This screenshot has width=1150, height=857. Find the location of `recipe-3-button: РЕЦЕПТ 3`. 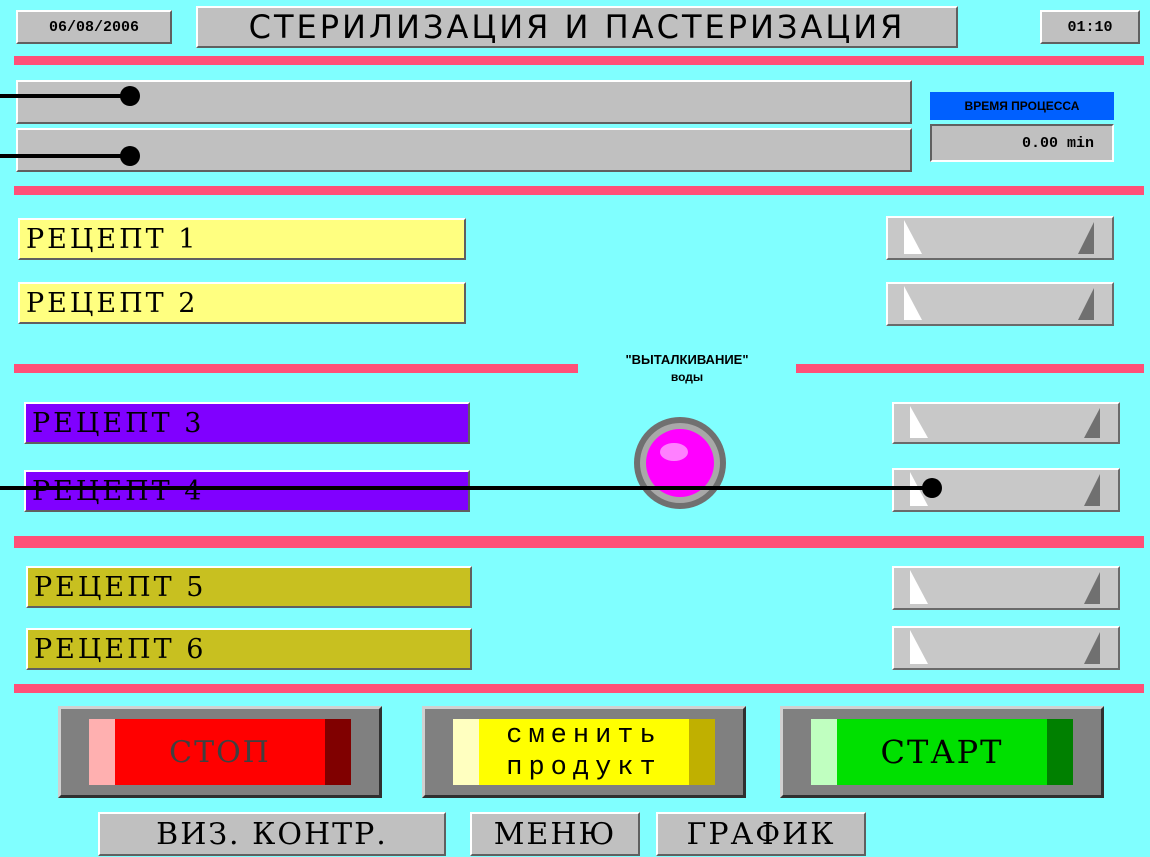

recipe-3-button: РЕЦЕПТ 3 is located at coordinates (247, 423).